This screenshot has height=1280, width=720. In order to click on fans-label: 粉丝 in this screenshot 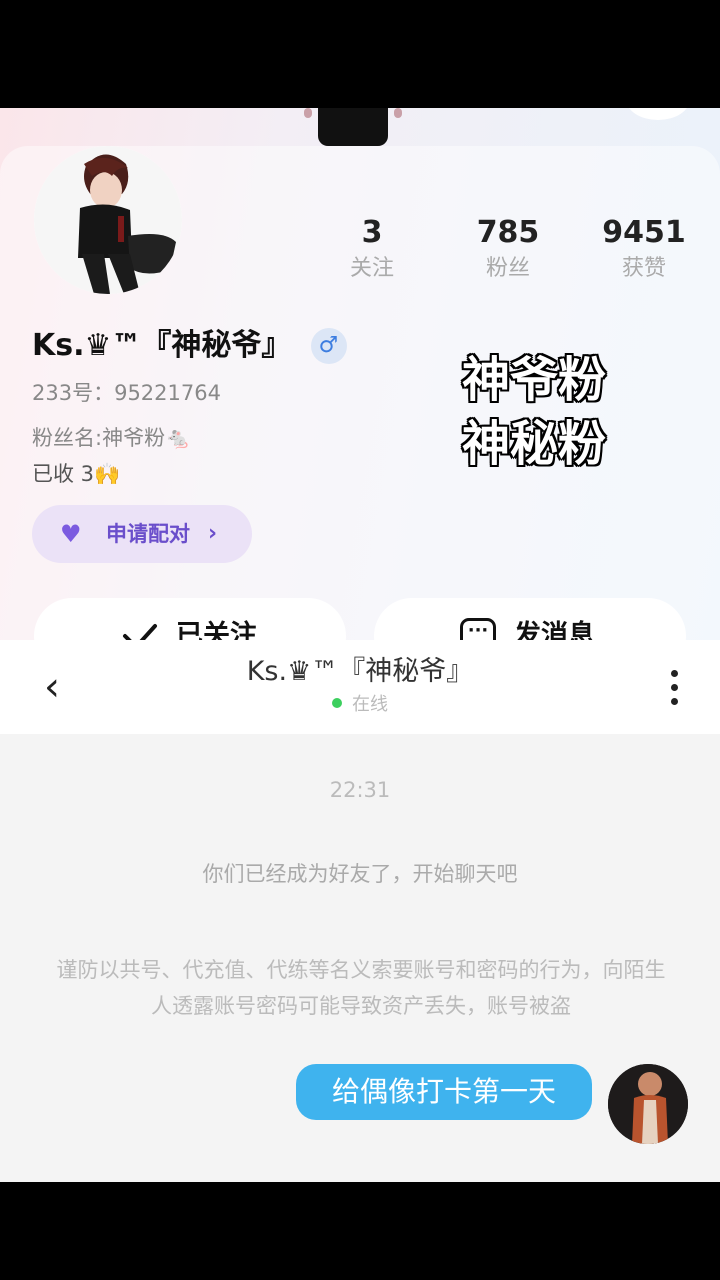, I will do `click(507, 268)`.